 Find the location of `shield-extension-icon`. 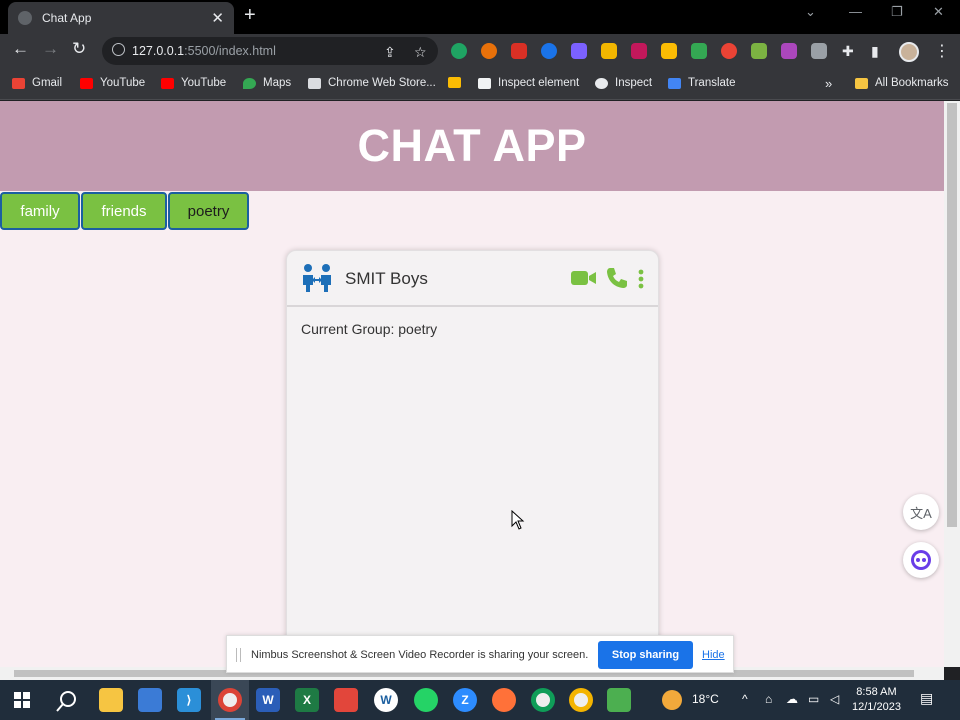

shield-extension-icon is located at coordinates (519, 51).